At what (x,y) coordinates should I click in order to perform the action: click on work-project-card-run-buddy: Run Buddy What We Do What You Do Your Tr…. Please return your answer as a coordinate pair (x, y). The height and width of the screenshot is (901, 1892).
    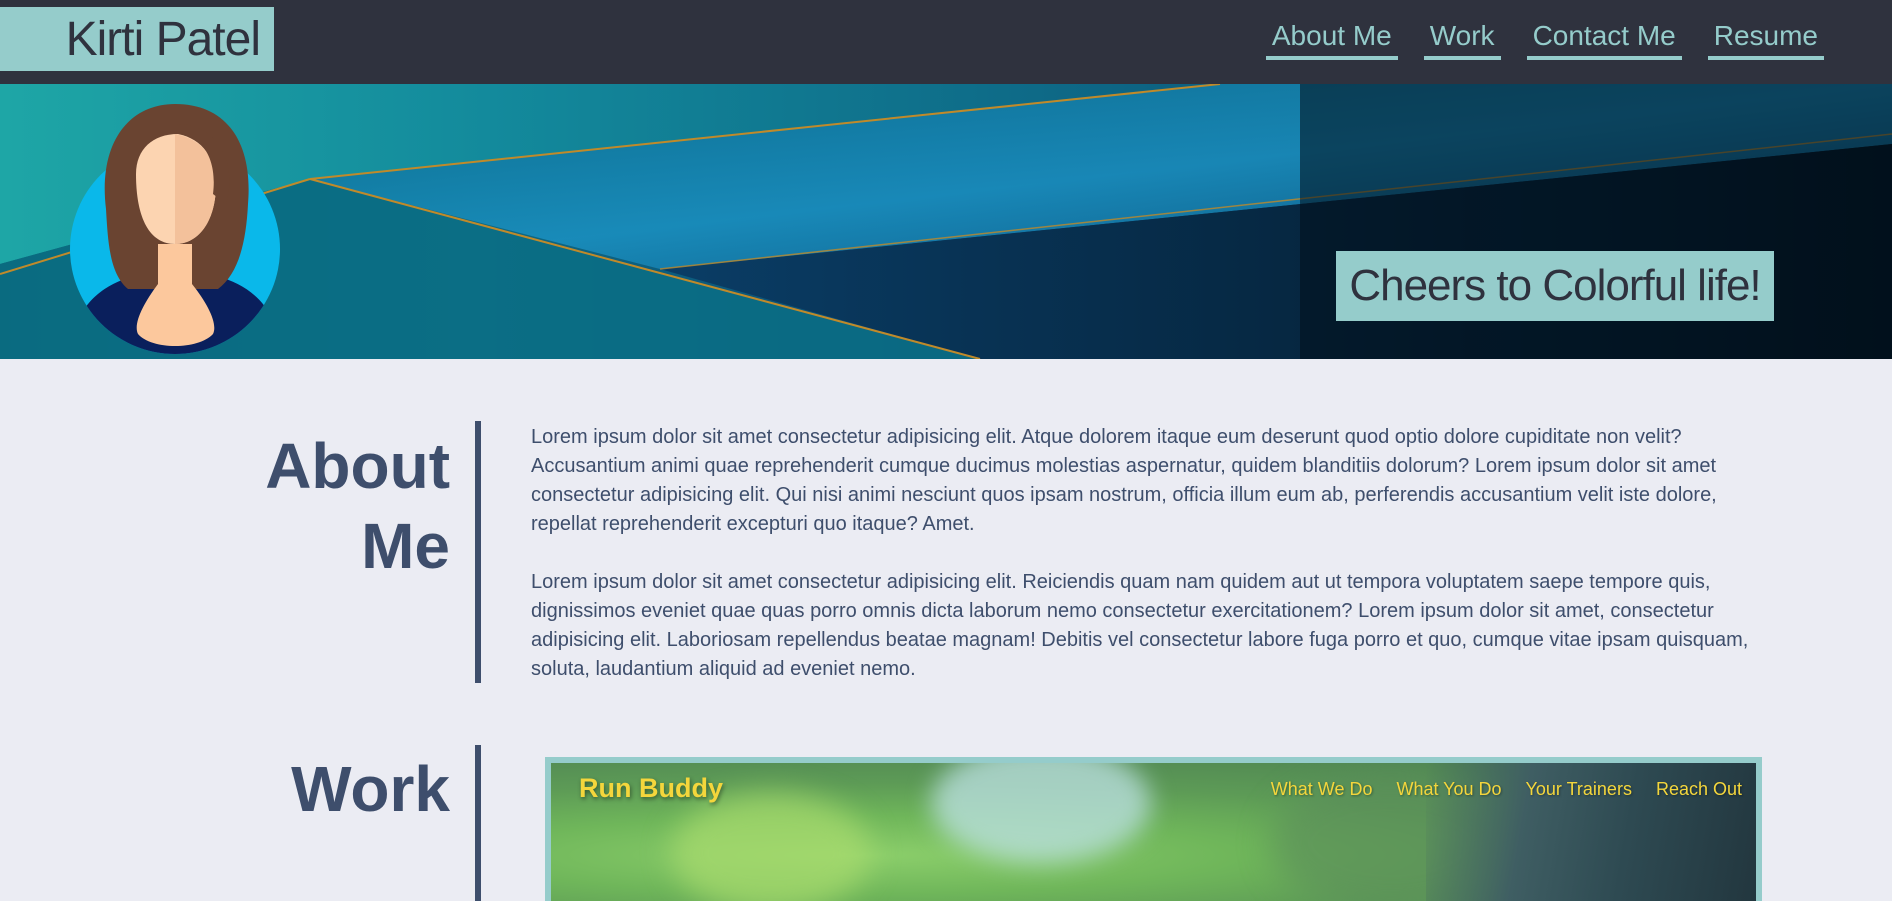
    Looking at the image, I should click on (1153, 829).